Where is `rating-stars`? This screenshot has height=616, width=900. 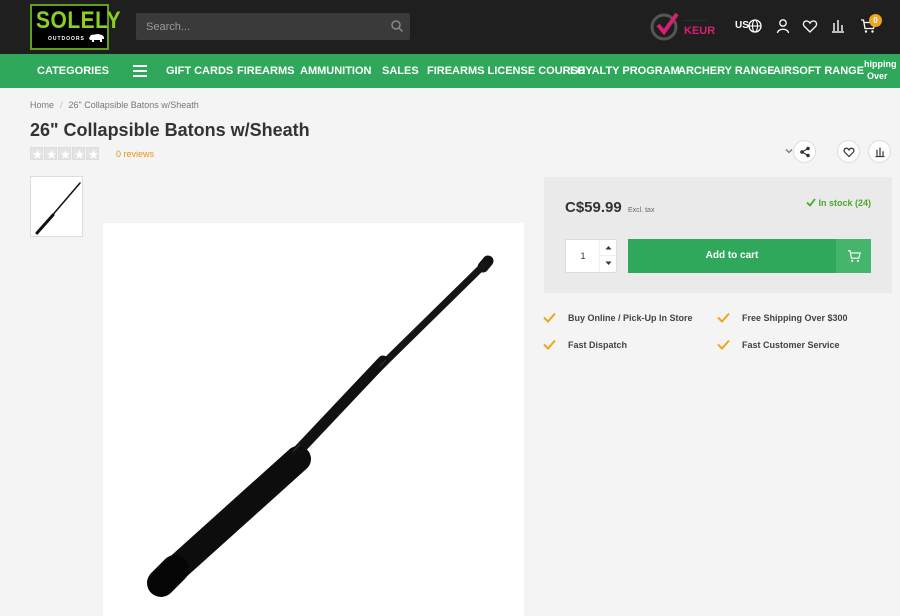
rating-stars is located at coordinates (64, 153).